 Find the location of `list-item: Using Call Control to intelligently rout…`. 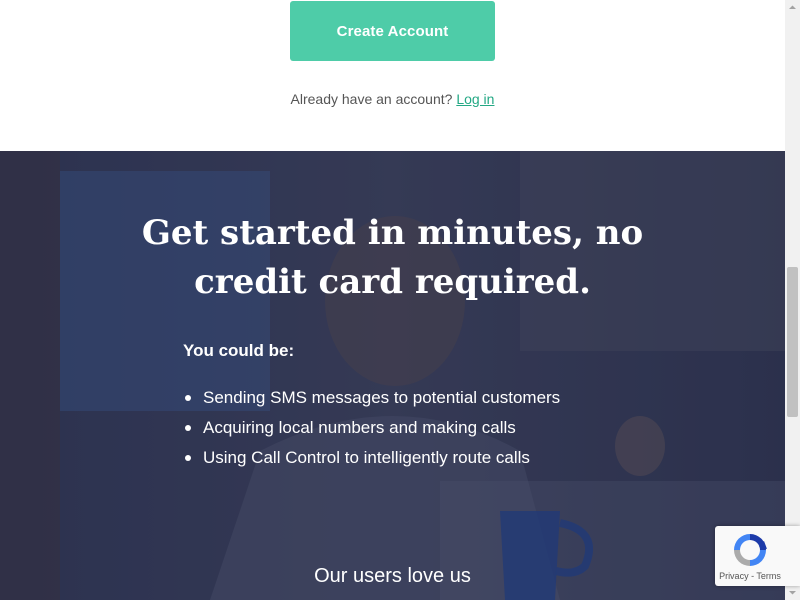

list-item: Using Call Control to intelligently rout… is located at coordinates (371, 462).